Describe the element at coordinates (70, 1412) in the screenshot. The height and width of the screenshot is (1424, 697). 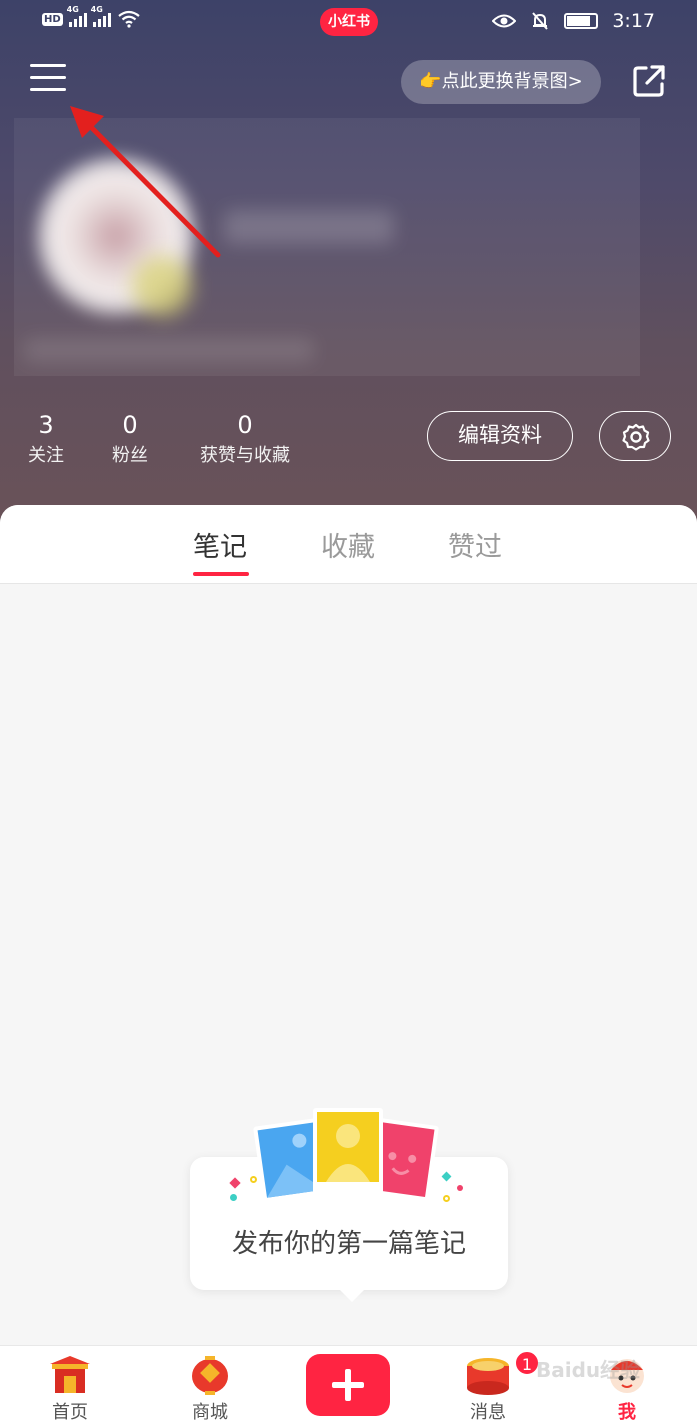
I see `nav-home-label: 首页` at that location.